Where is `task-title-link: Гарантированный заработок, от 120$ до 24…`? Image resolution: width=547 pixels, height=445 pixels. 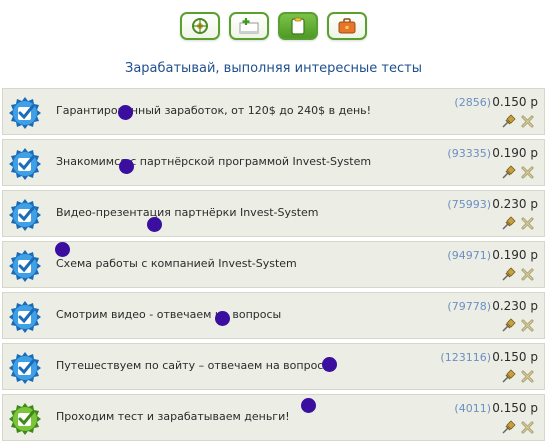
task-title-link: Гарантированный заработок, от 120$ до 24… is located at coordinates (213, 110).